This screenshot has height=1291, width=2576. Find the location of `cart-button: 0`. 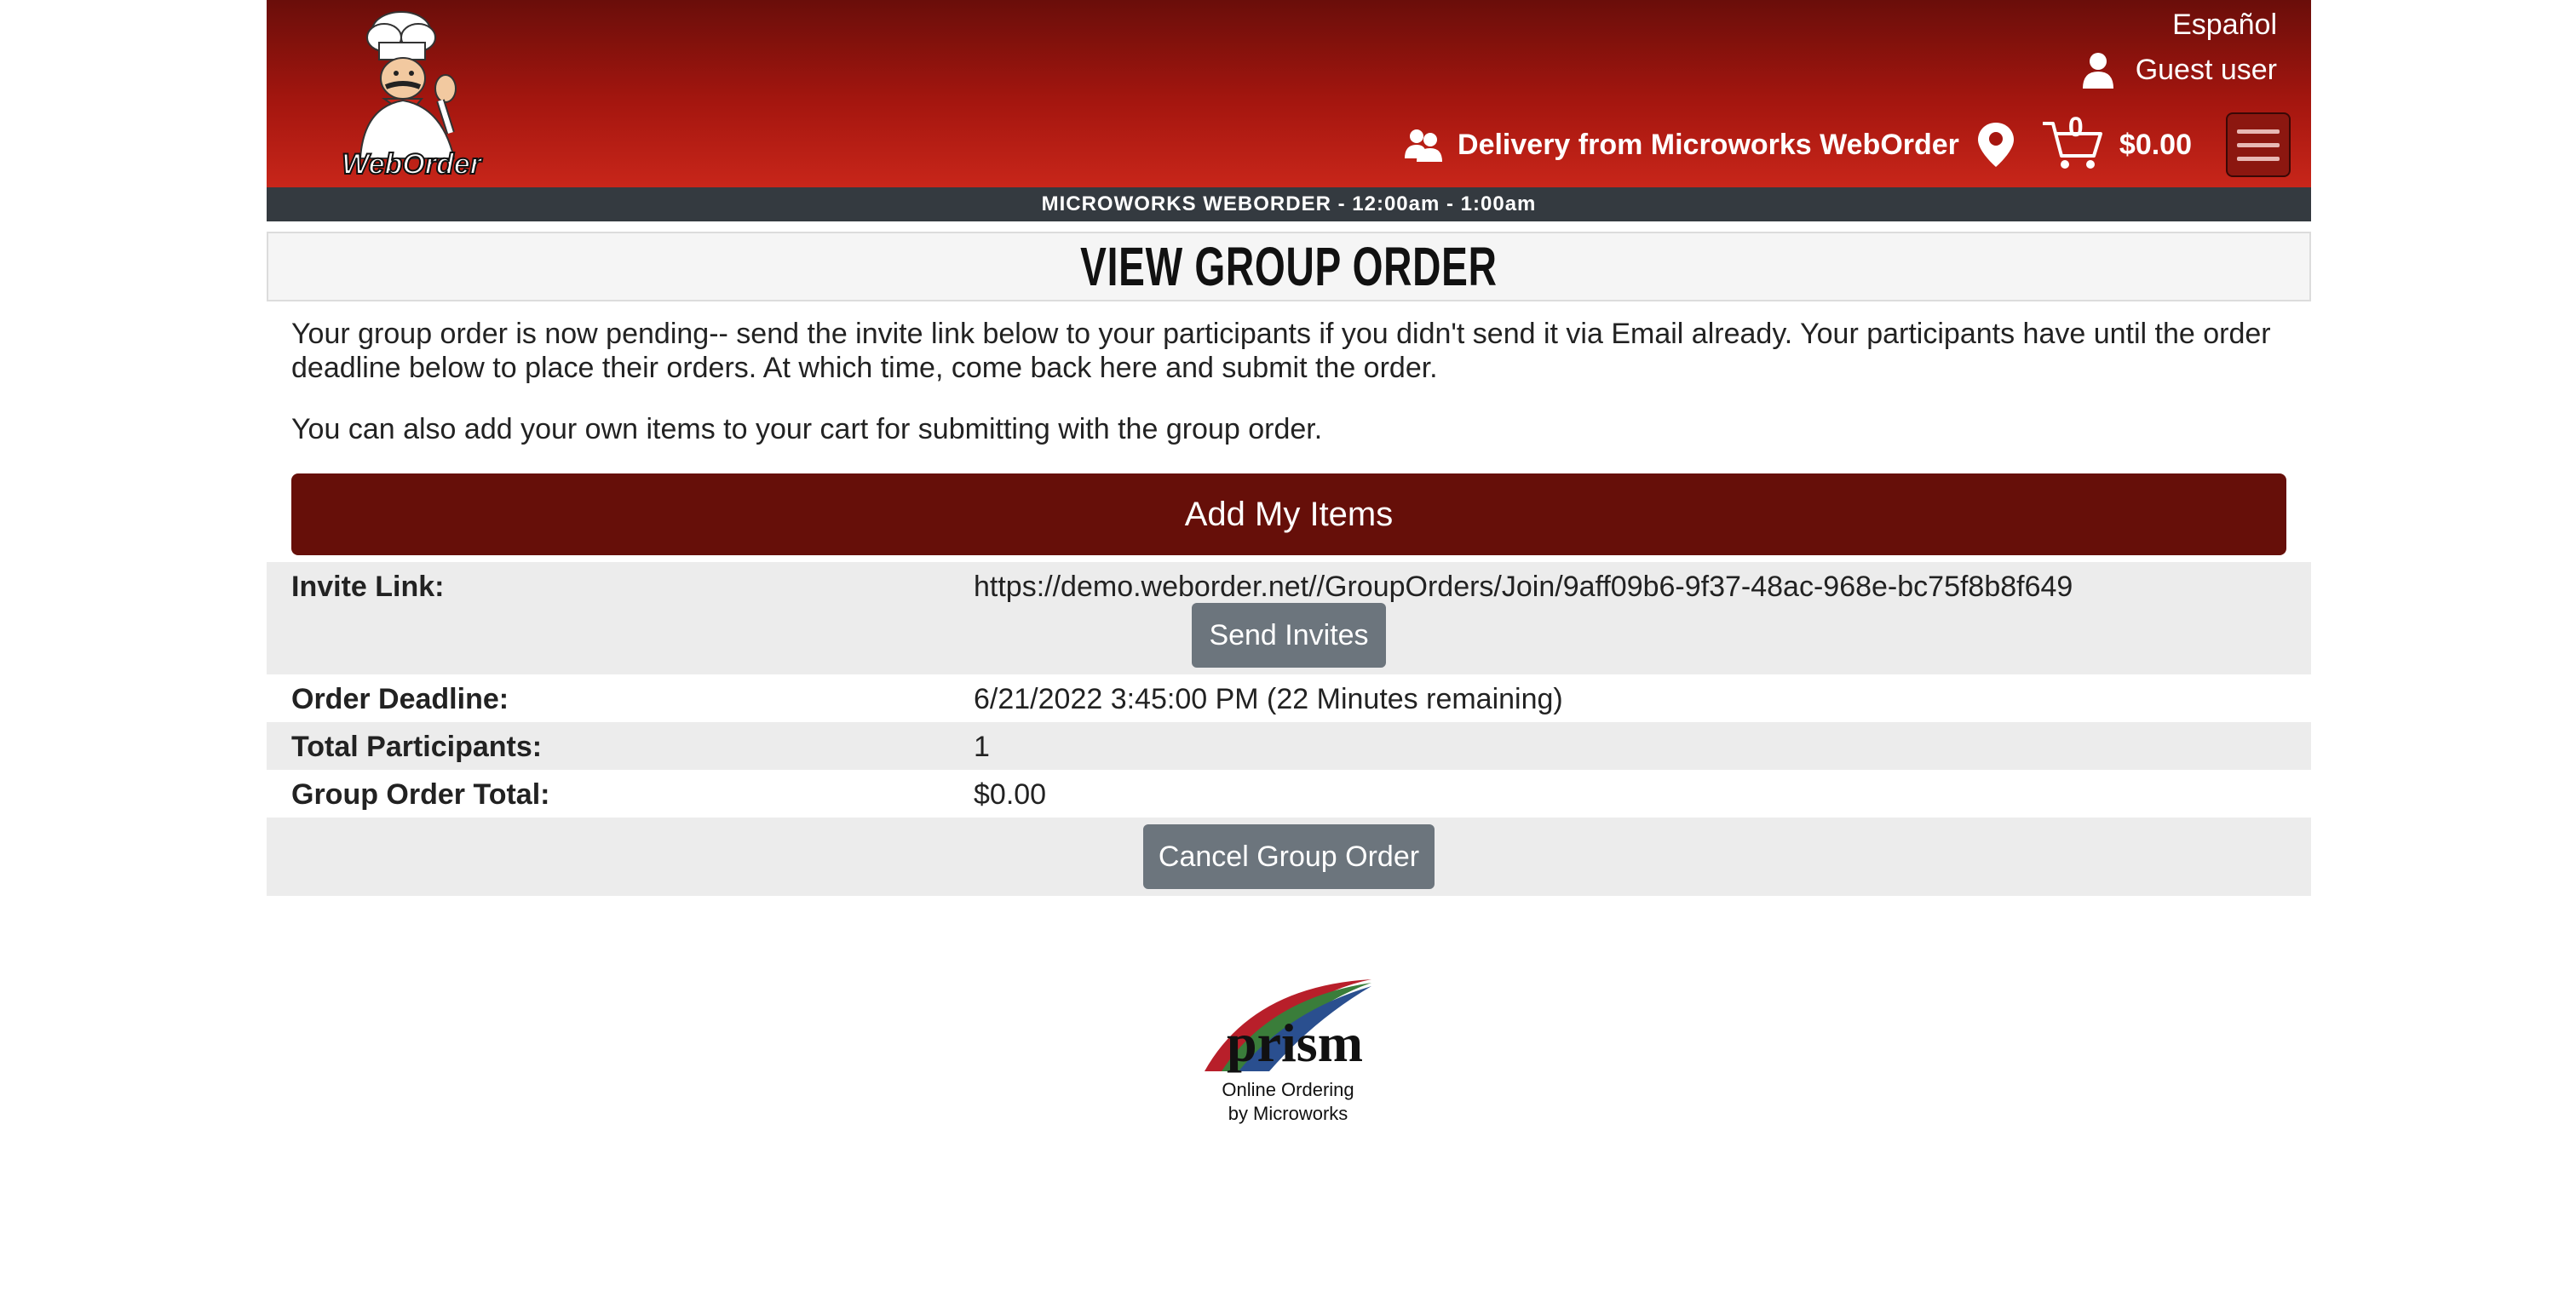

cart-button: 0 is located at coordinates (2071, 141).